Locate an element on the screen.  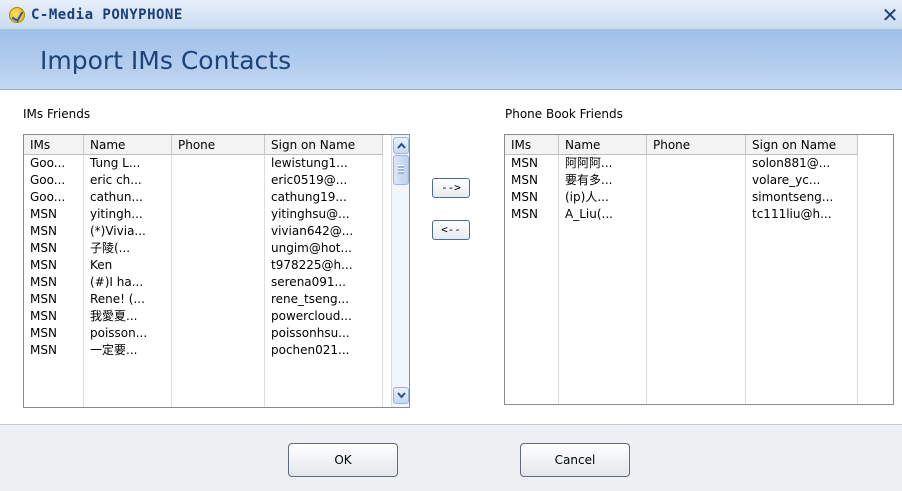
chevron-down-icon is located at coordinates (401, 395).